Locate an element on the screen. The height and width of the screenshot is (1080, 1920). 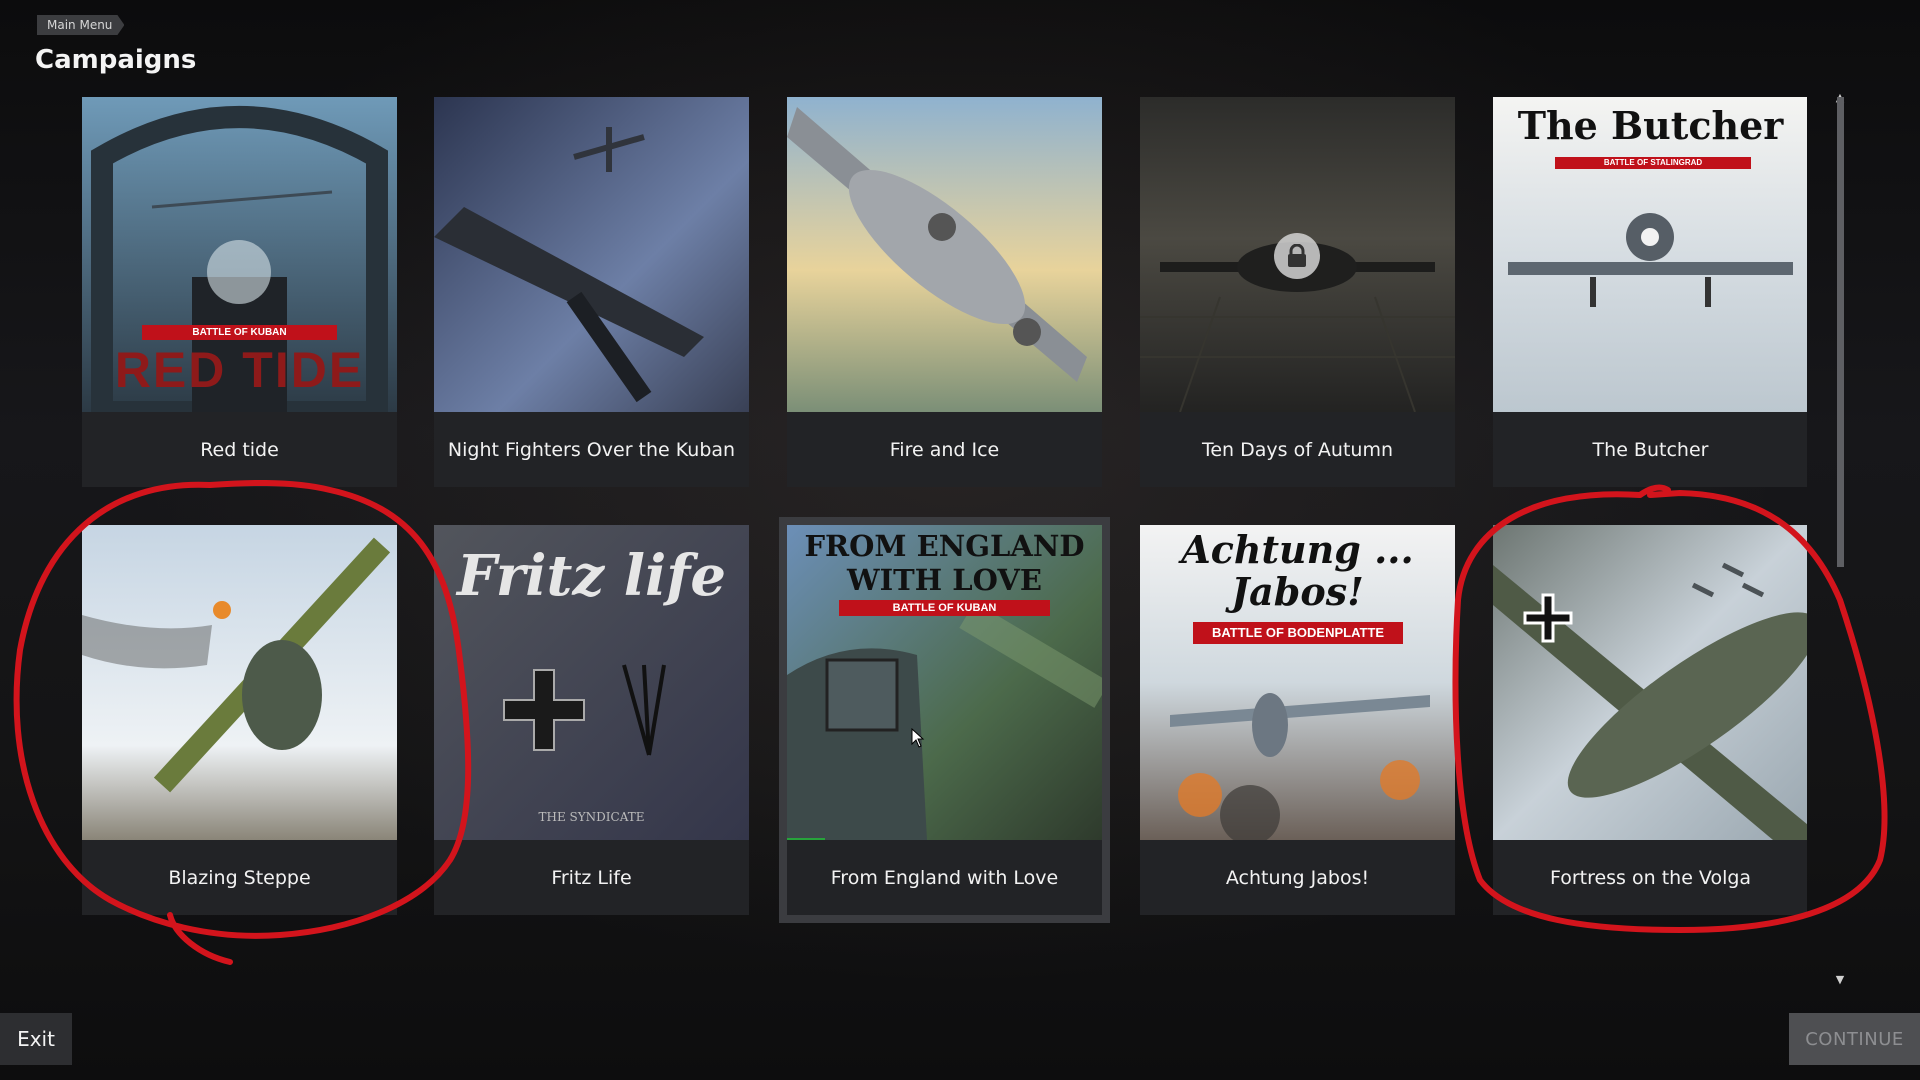
campaign-card-fritz-life: Fritz life THE SYNDICATE Fritz Life is located at coordinates (591, 720).